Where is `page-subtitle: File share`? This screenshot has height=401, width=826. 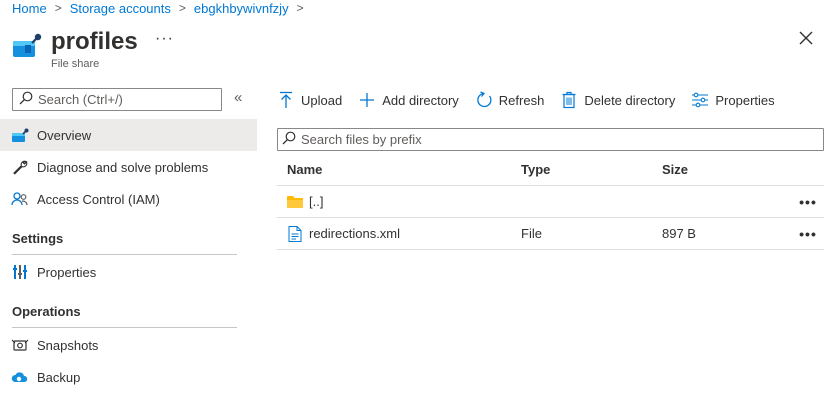
page-subtitle: File share is located at coordinates (75, 64).